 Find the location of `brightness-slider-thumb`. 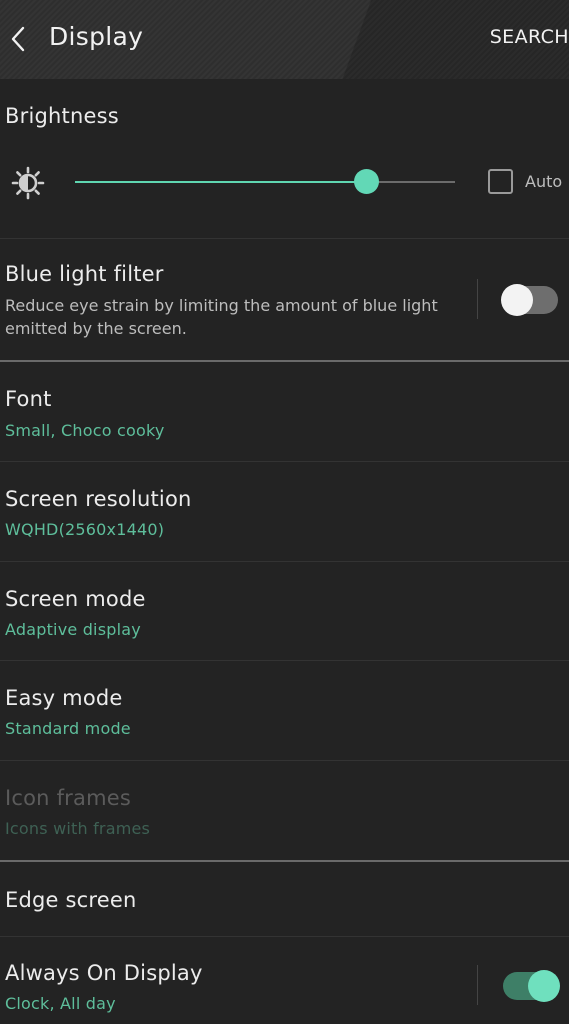

brightness-slider-thumb is located at coordinates (366, 181).